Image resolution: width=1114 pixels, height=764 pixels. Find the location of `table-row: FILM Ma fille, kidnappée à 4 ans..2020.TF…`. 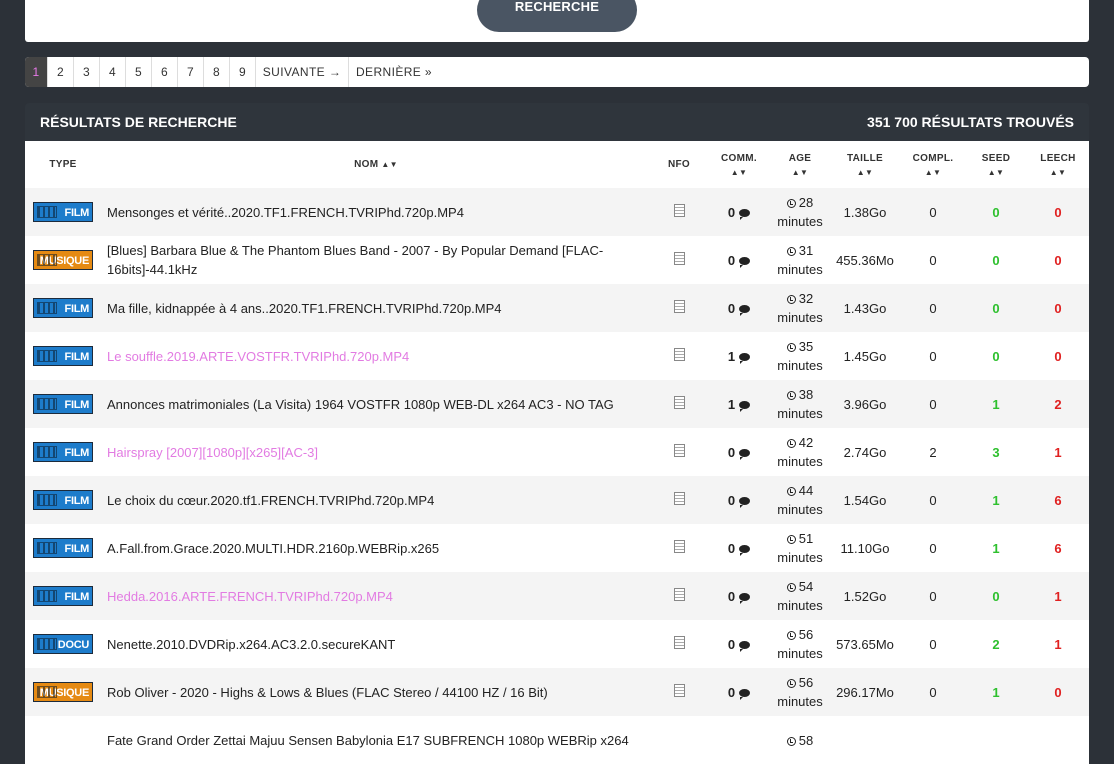

table-row: FILM Ma fille, kidnappée à 4 ans..2020.TF… is located at coordinates (557, 308).